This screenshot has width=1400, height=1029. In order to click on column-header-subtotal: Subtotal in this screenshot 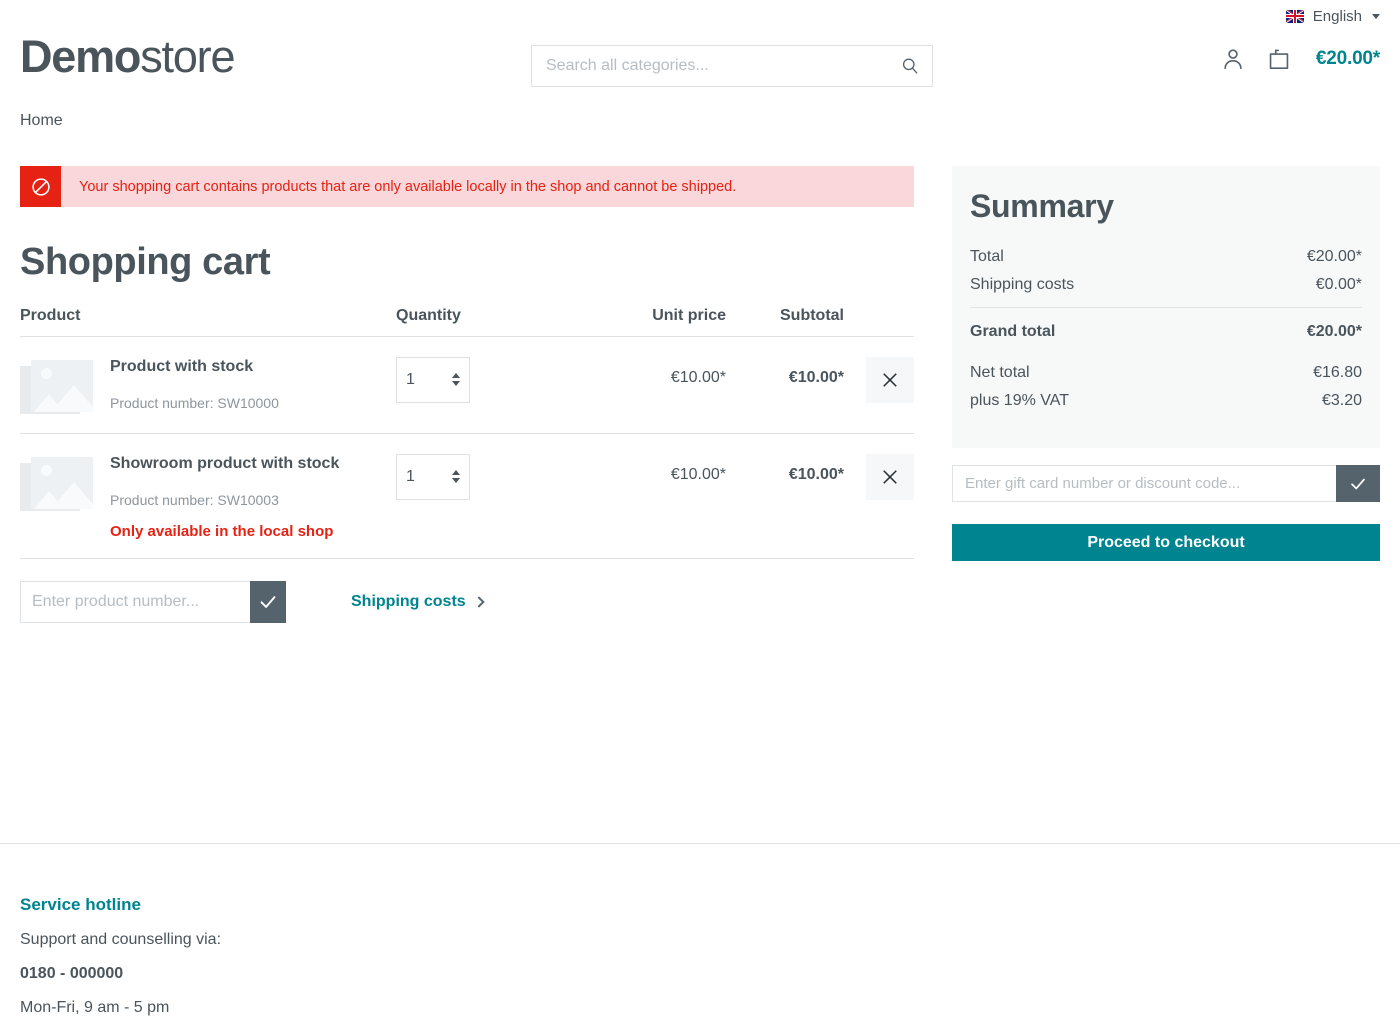, I will do `click(812, 315)`.